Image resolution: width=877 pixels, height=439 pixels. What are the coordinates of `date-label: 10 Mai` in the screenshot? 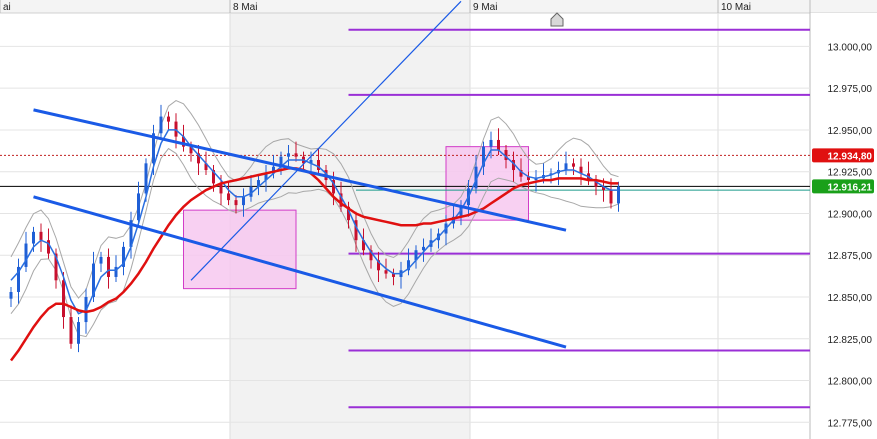 It's located at (736, 7).